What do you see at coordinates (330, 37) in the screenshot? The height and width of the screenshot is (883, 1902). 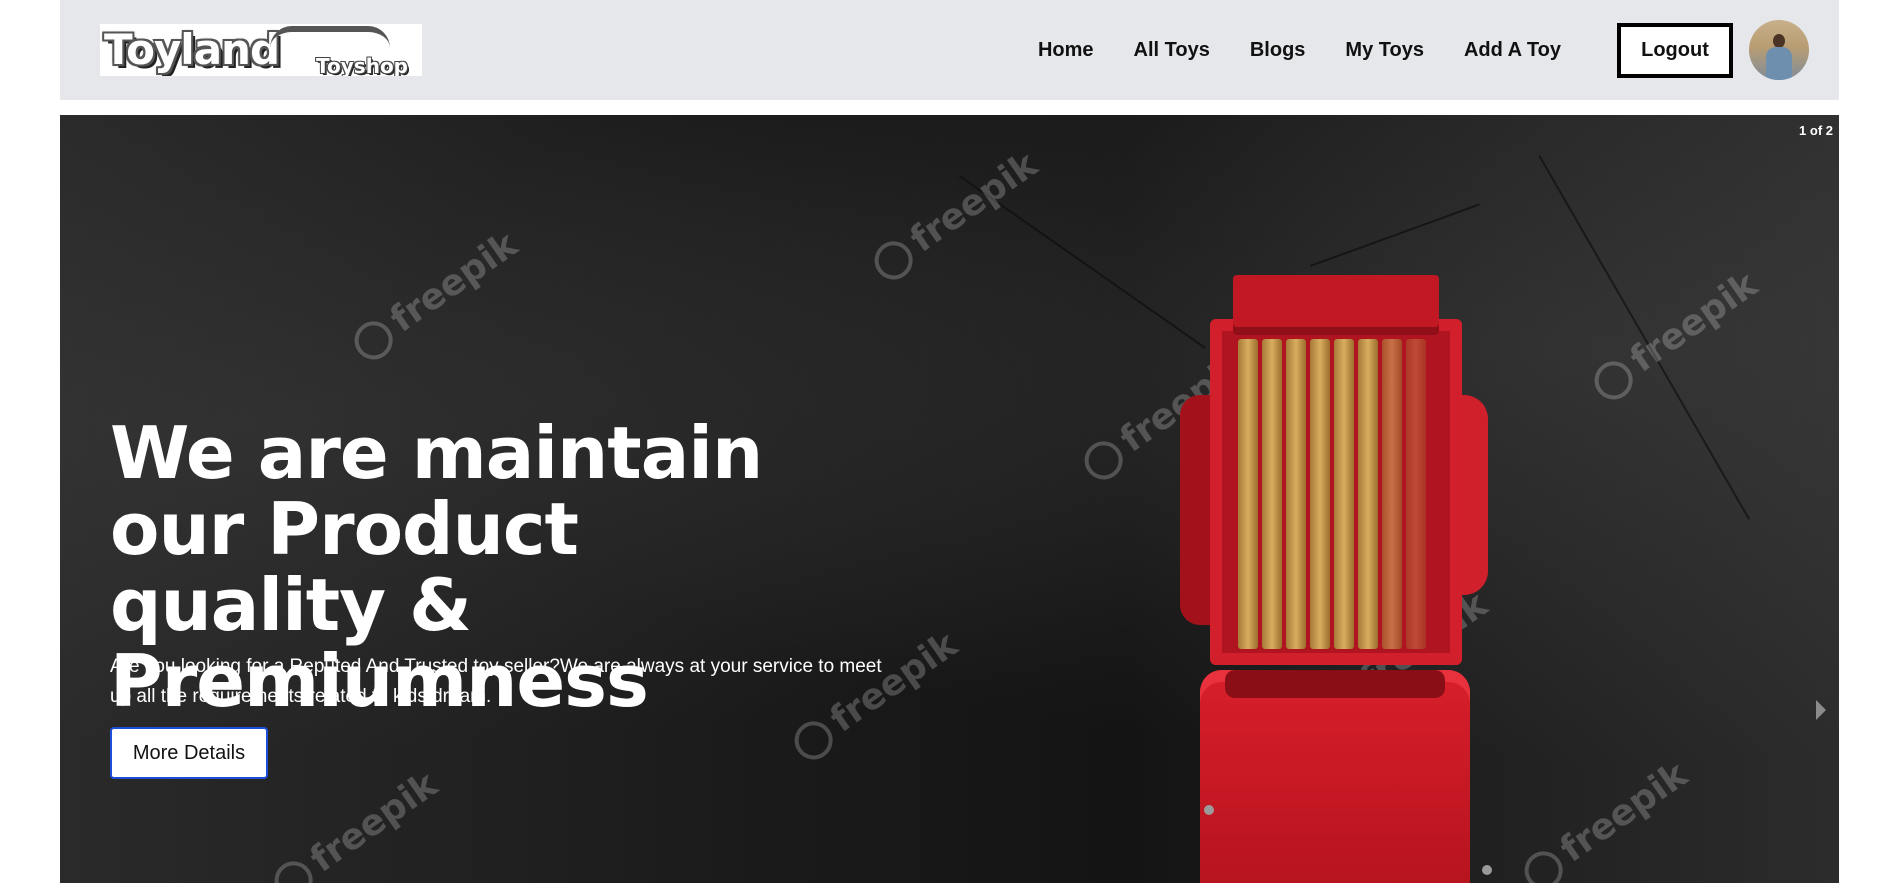 I see `logo-swoosh` at bounding box center [330, 37].